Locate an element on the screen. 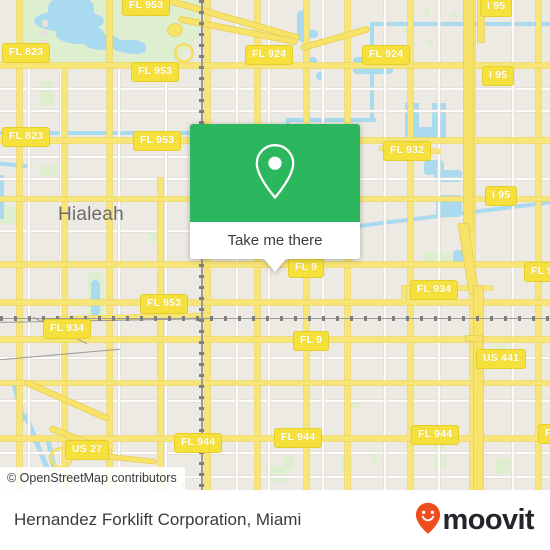  moovit-logo: moovit is located at coordinates (475, 520).